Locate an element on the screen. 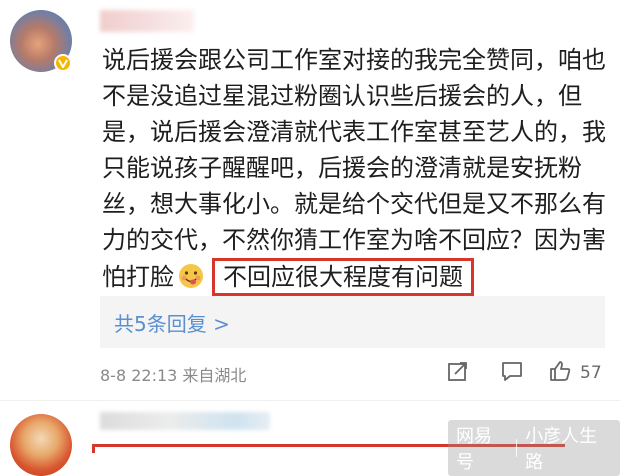 This screenshot has width=620, height=476. comment-button is located at coordinates (512, 373).